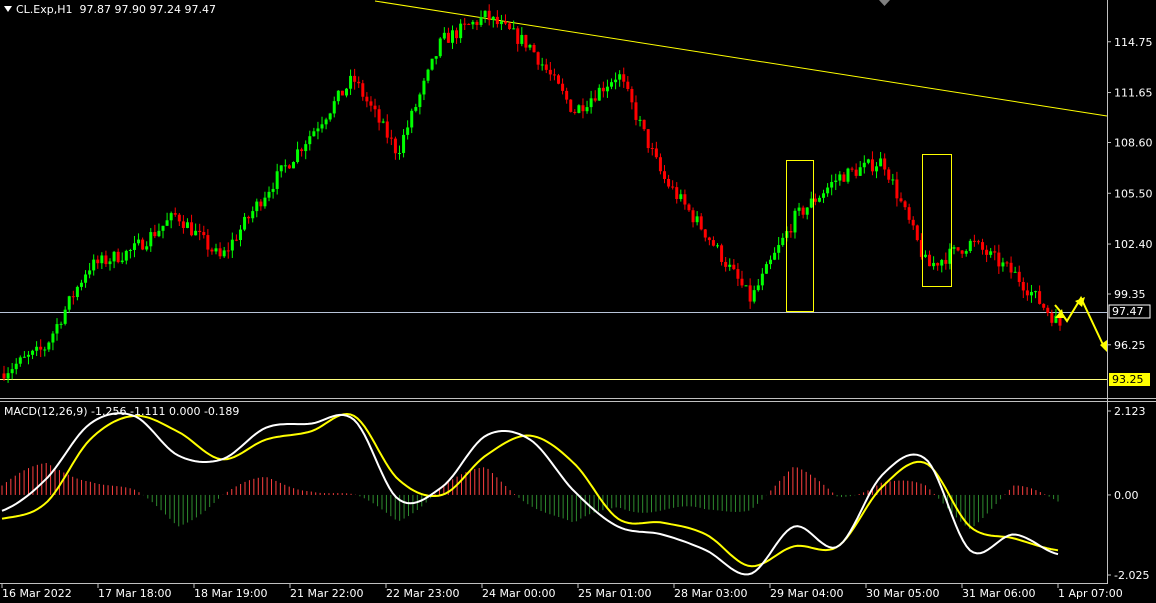 The height and width of the screenshot is (603, 1156). What do you see at coordinates (8, 9) in the screenshot?
I see `dropdown-triangle-icon` at bounding box center [8, 9].